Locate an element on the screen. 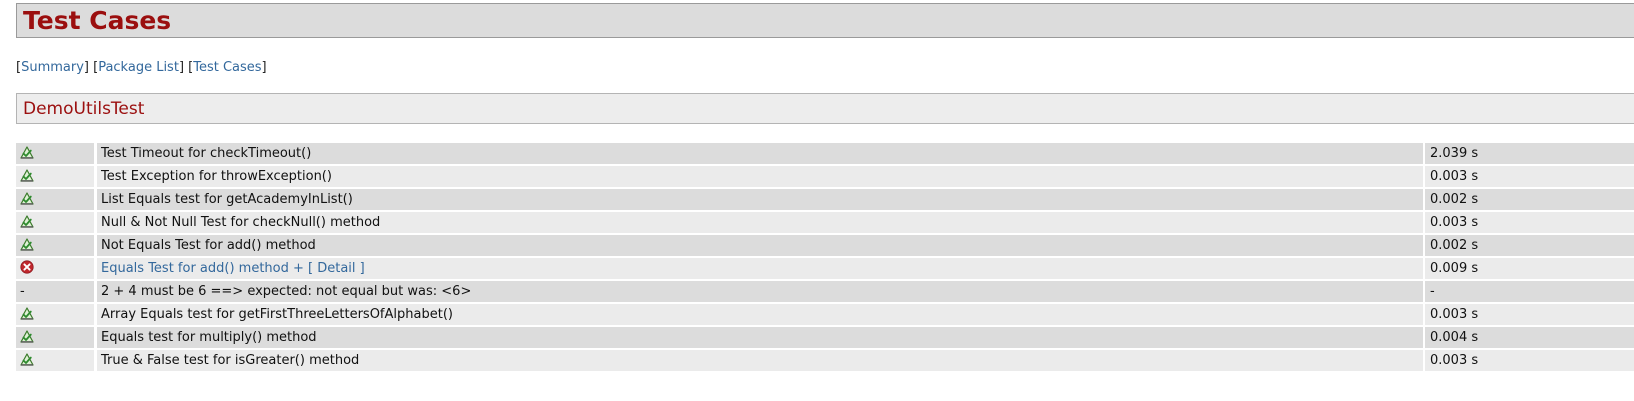 This screenshot has height=401, width=1634. test-name: Equals test for multiply() method is located at coordinates (209, 337).